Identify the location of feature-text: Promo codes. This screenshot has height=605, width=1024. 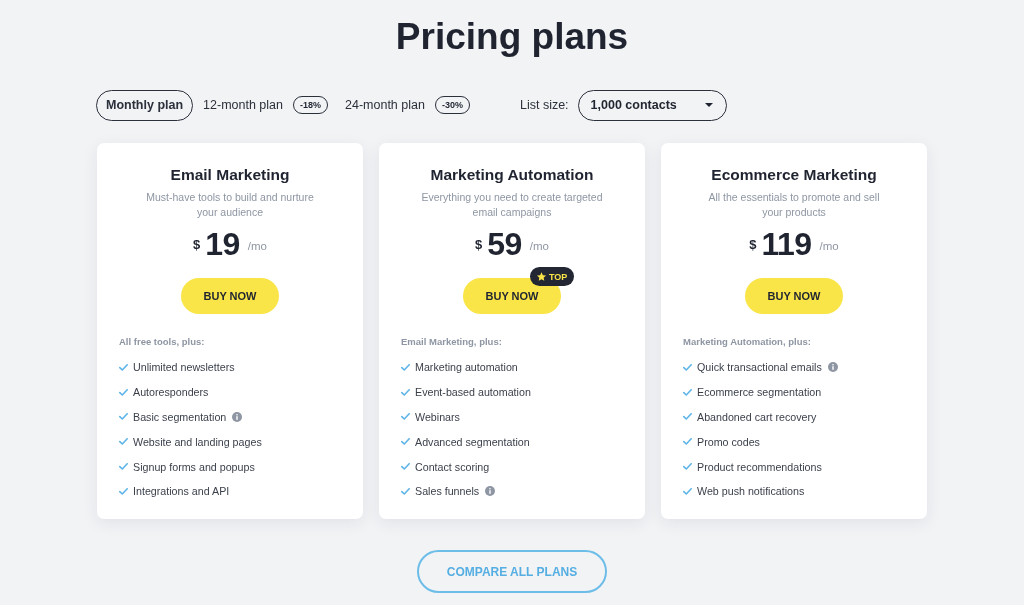
(728, 441).